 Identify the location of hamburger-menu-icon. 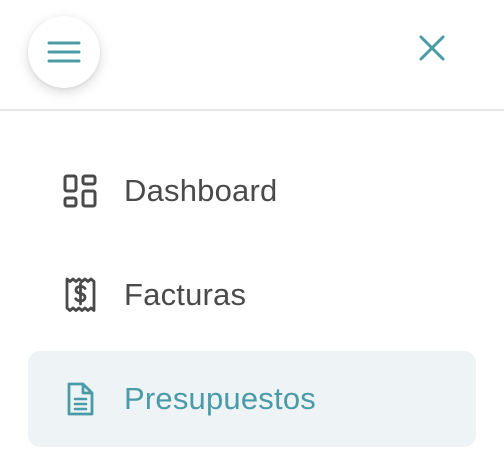
(64, 52).